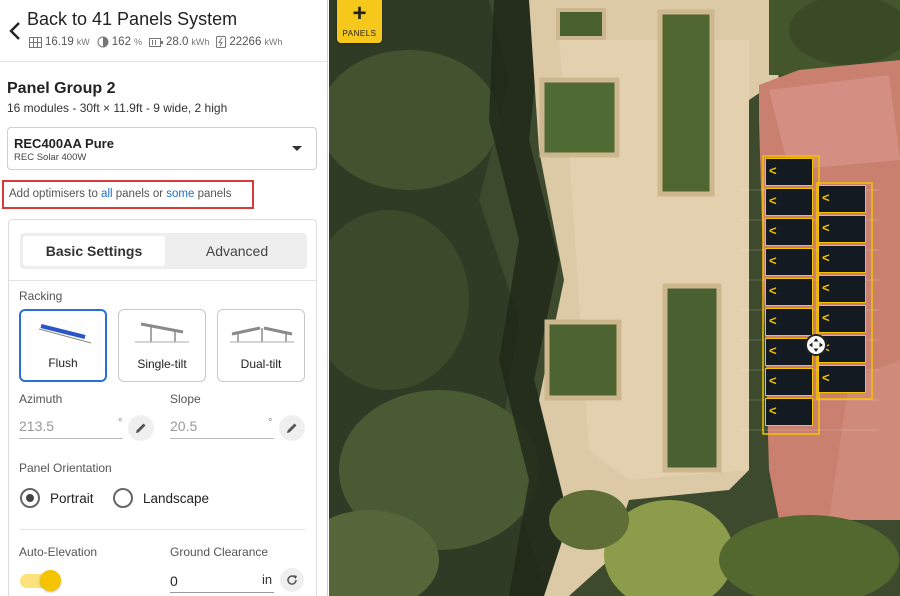  Describe the element at coordinates (63, 345) in the screenshot. I see `racking-flush-button: Flush` at that location.